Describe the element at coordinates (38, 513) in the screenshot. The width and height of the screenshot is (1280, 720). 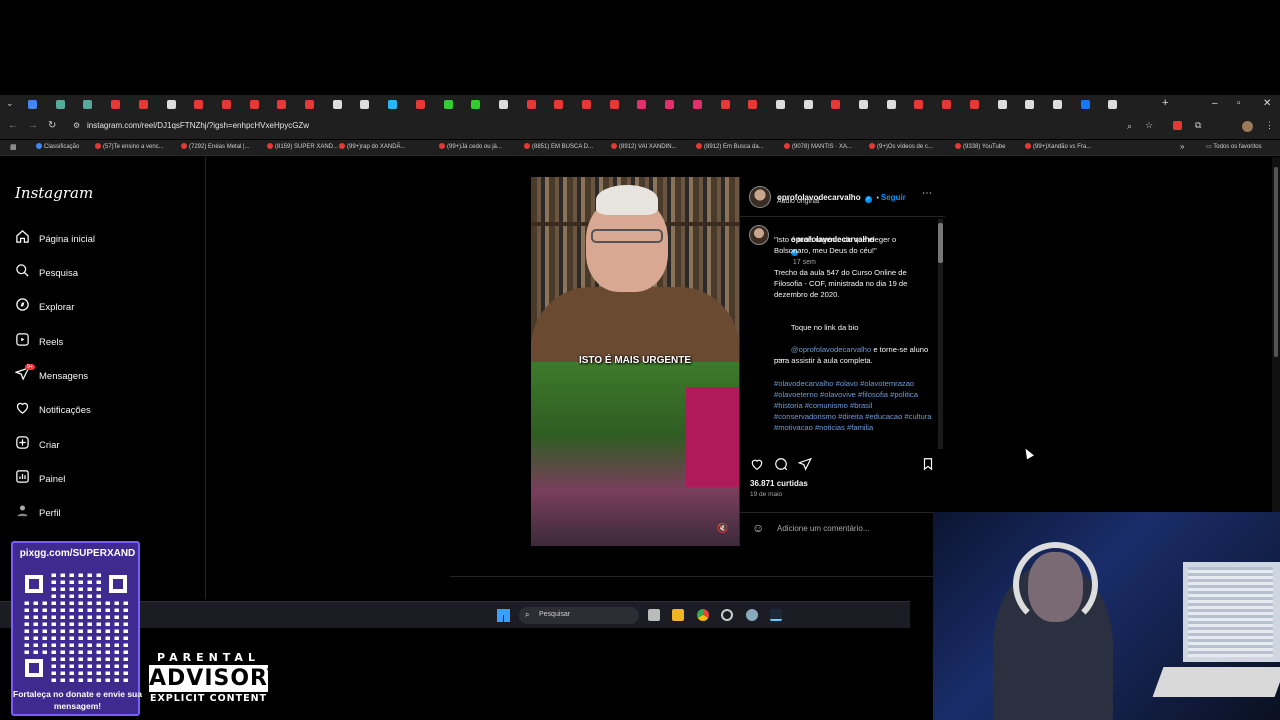
I see `sidebar-item-profile: Perfil` at that location.